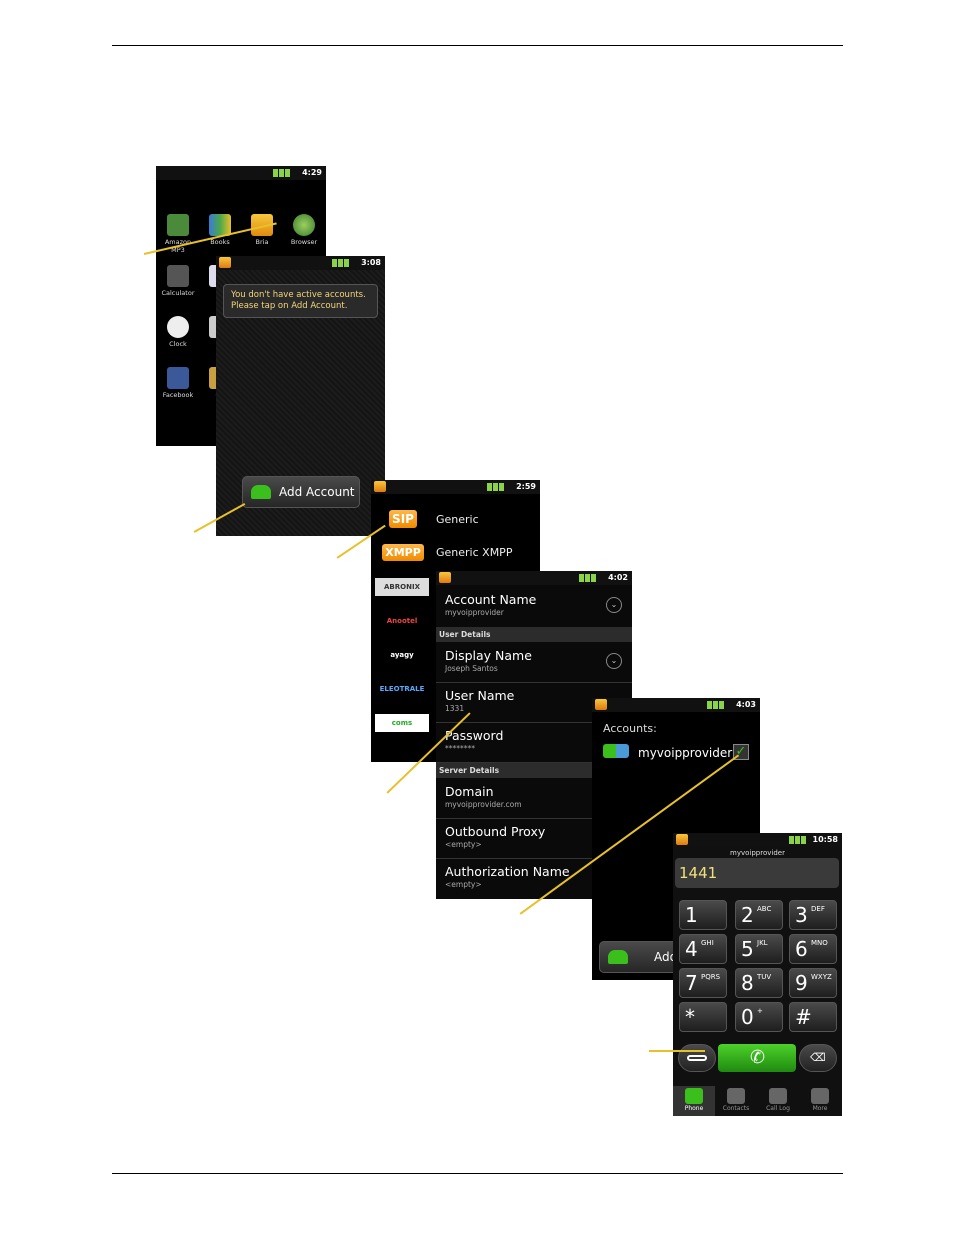 This screenshot has width=954, height=1235. What do you see at coordinates (820, 1101) in the screenshot?
I see `tab-more: More` at bounding box center [820, 1101].